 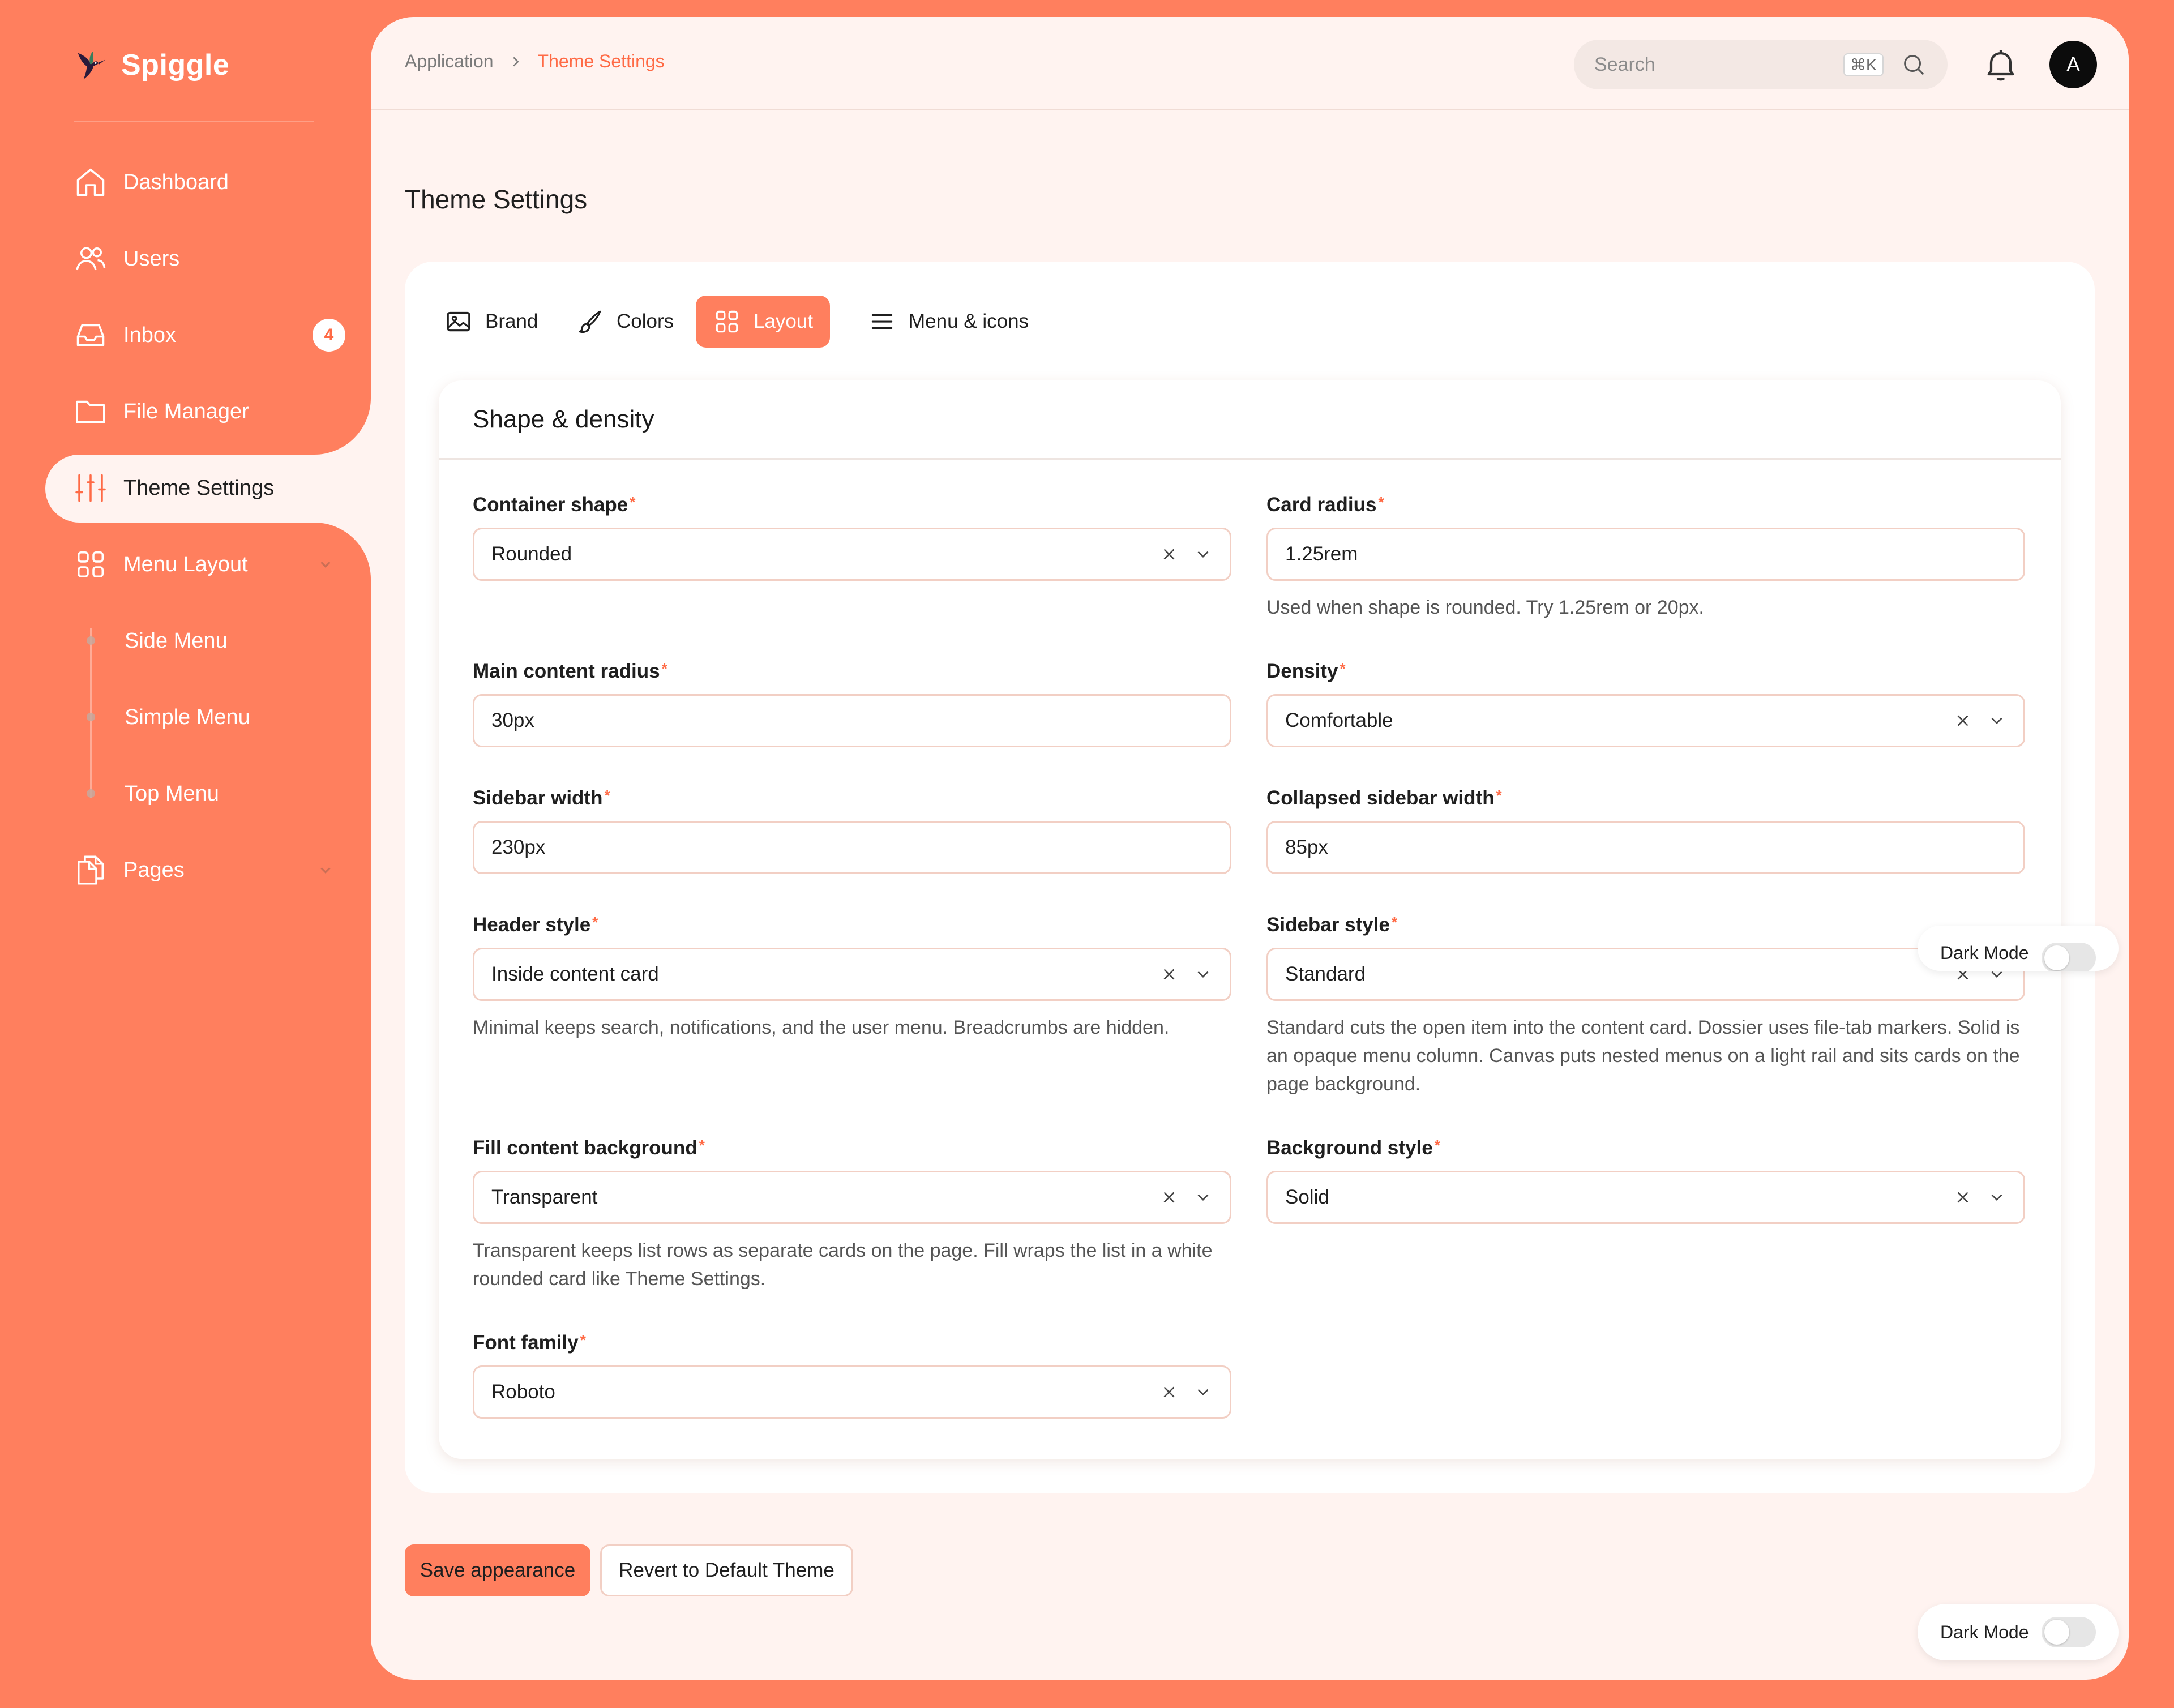 I want to click on tab-brand: Brand, so click(x=491, y=322).